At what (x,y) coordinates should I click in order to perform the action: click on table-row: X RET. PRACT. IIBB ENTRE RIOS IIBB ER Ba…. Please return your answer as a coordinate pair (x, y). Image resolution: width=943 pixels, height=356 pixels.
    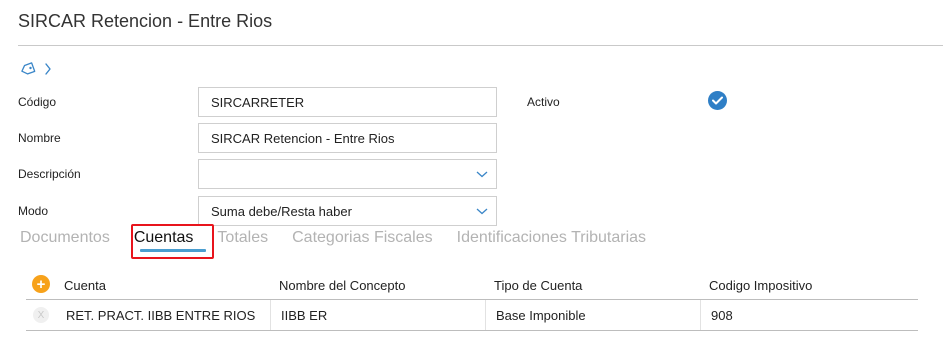
    Looking at the image, I should click on (472, 315).